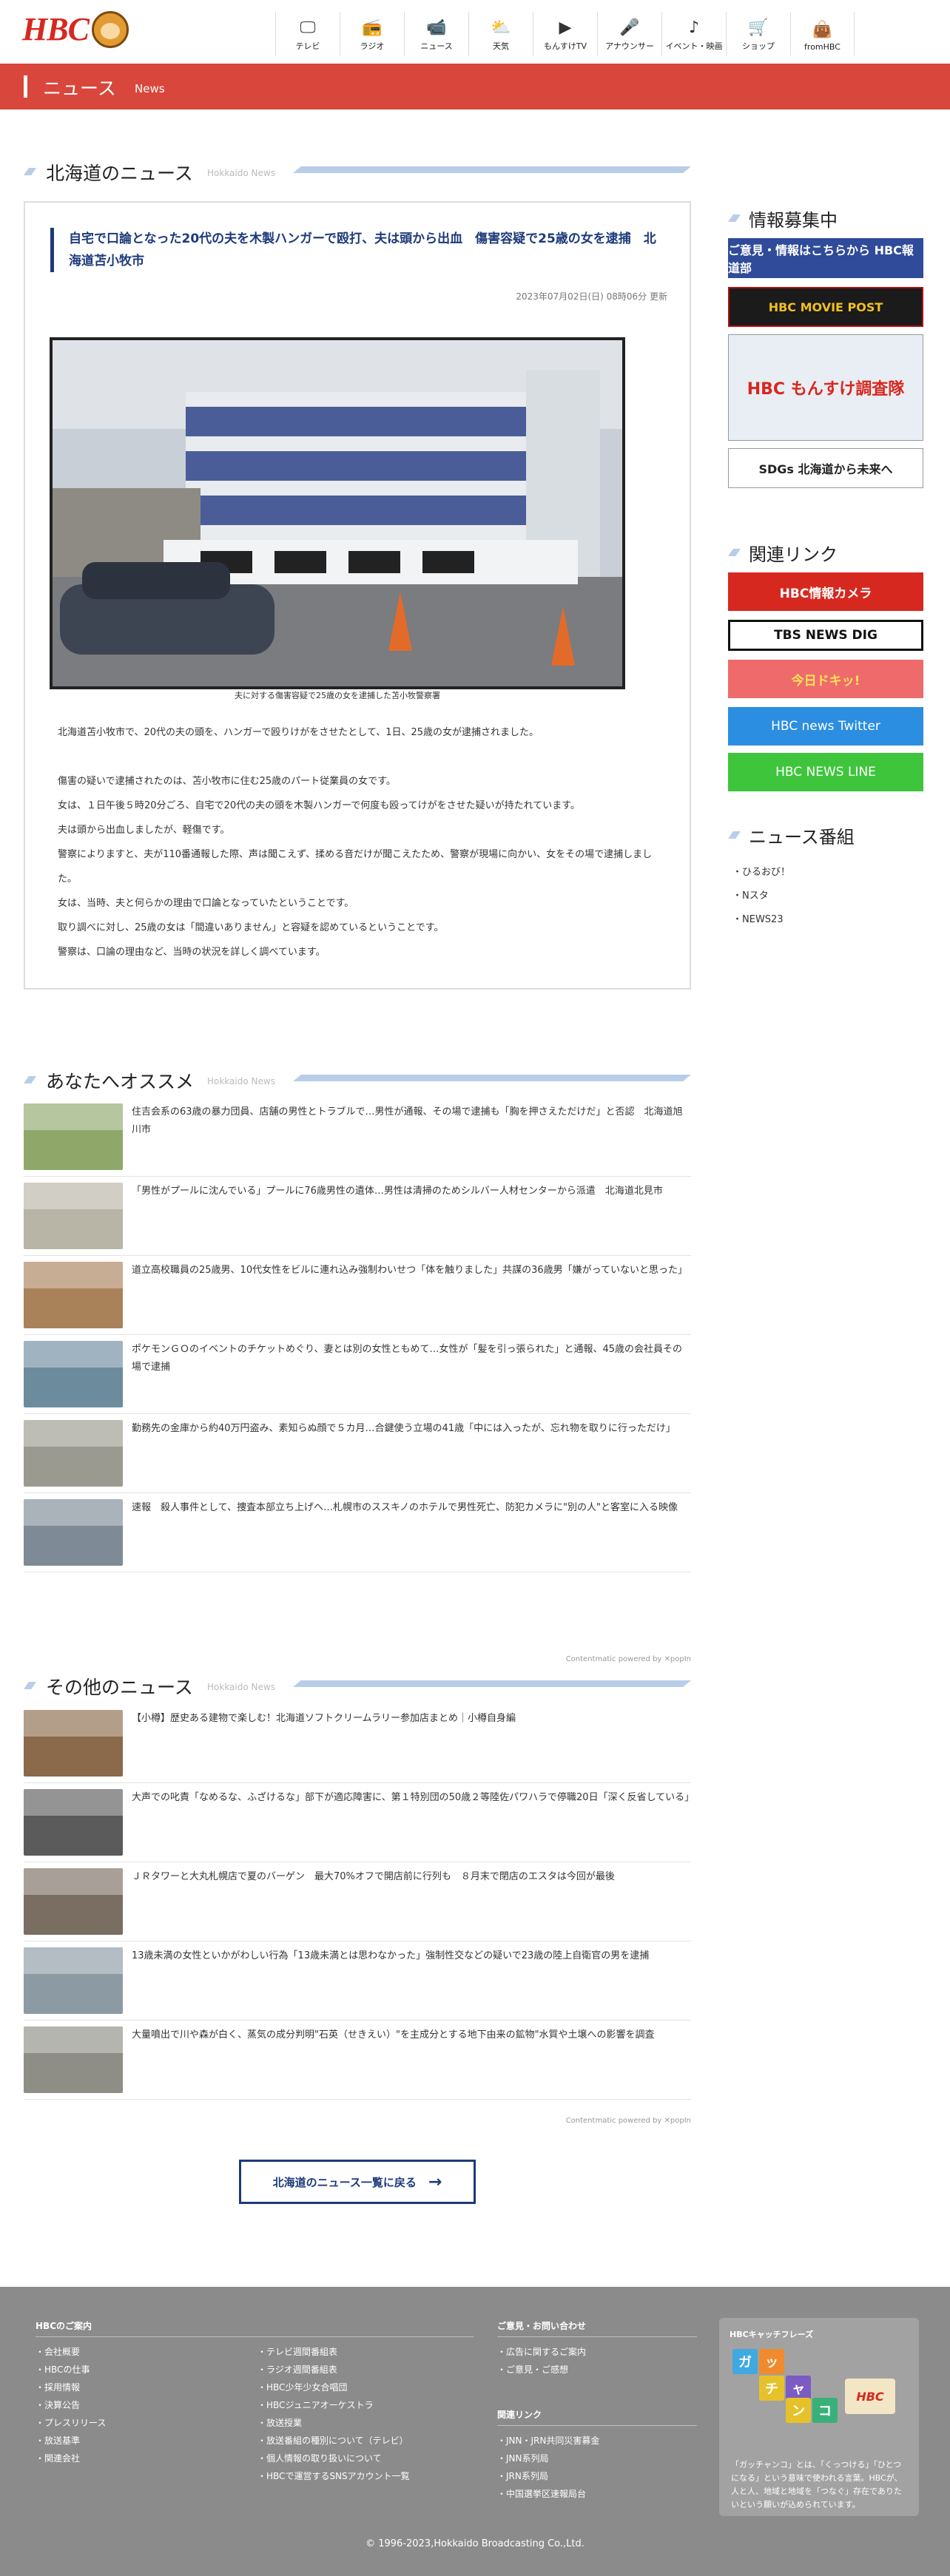 The image size is (950, 2576). I want to click on mascot-icon, so click(110, 29).